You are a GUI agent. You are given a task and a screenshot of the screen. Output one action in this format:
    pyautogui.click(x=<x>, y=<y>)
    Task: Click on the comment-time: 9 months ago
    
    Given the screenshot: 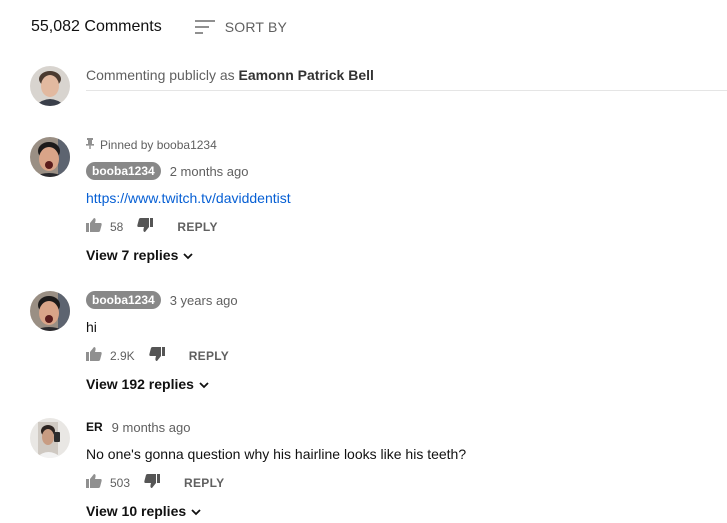 What is the action you would take?
    pyautogui.click(x=151, y=427)
    